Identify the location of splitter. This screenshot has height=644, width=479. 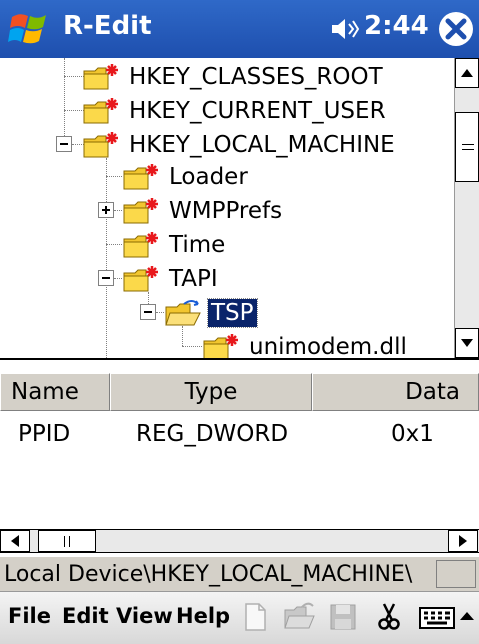
(239, 366).